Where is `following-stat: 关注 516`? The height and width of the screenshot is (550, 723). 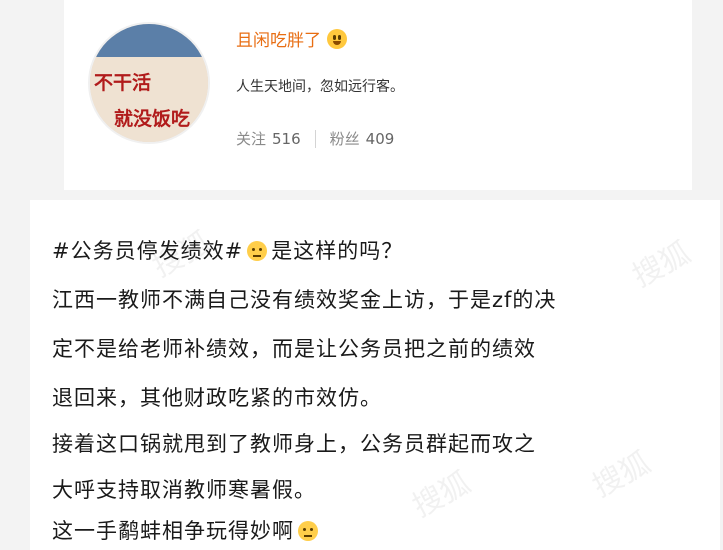 following-stat: 关注 516 is located at coordinates (268, 138).